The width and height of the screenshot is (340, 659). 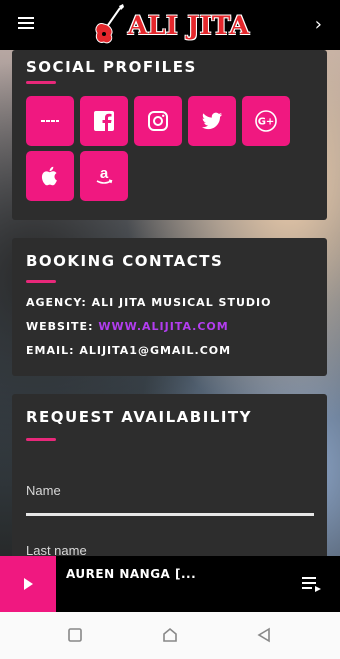 I want to click on booking-contacts-title: BOOKING CONTACTS, so click(x=125, y=261).